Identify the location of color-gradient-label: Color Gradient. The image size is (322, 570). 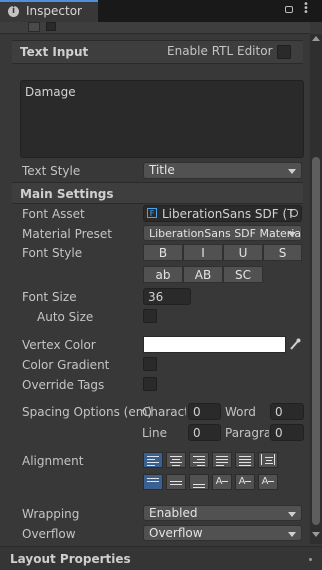
(66, 365).